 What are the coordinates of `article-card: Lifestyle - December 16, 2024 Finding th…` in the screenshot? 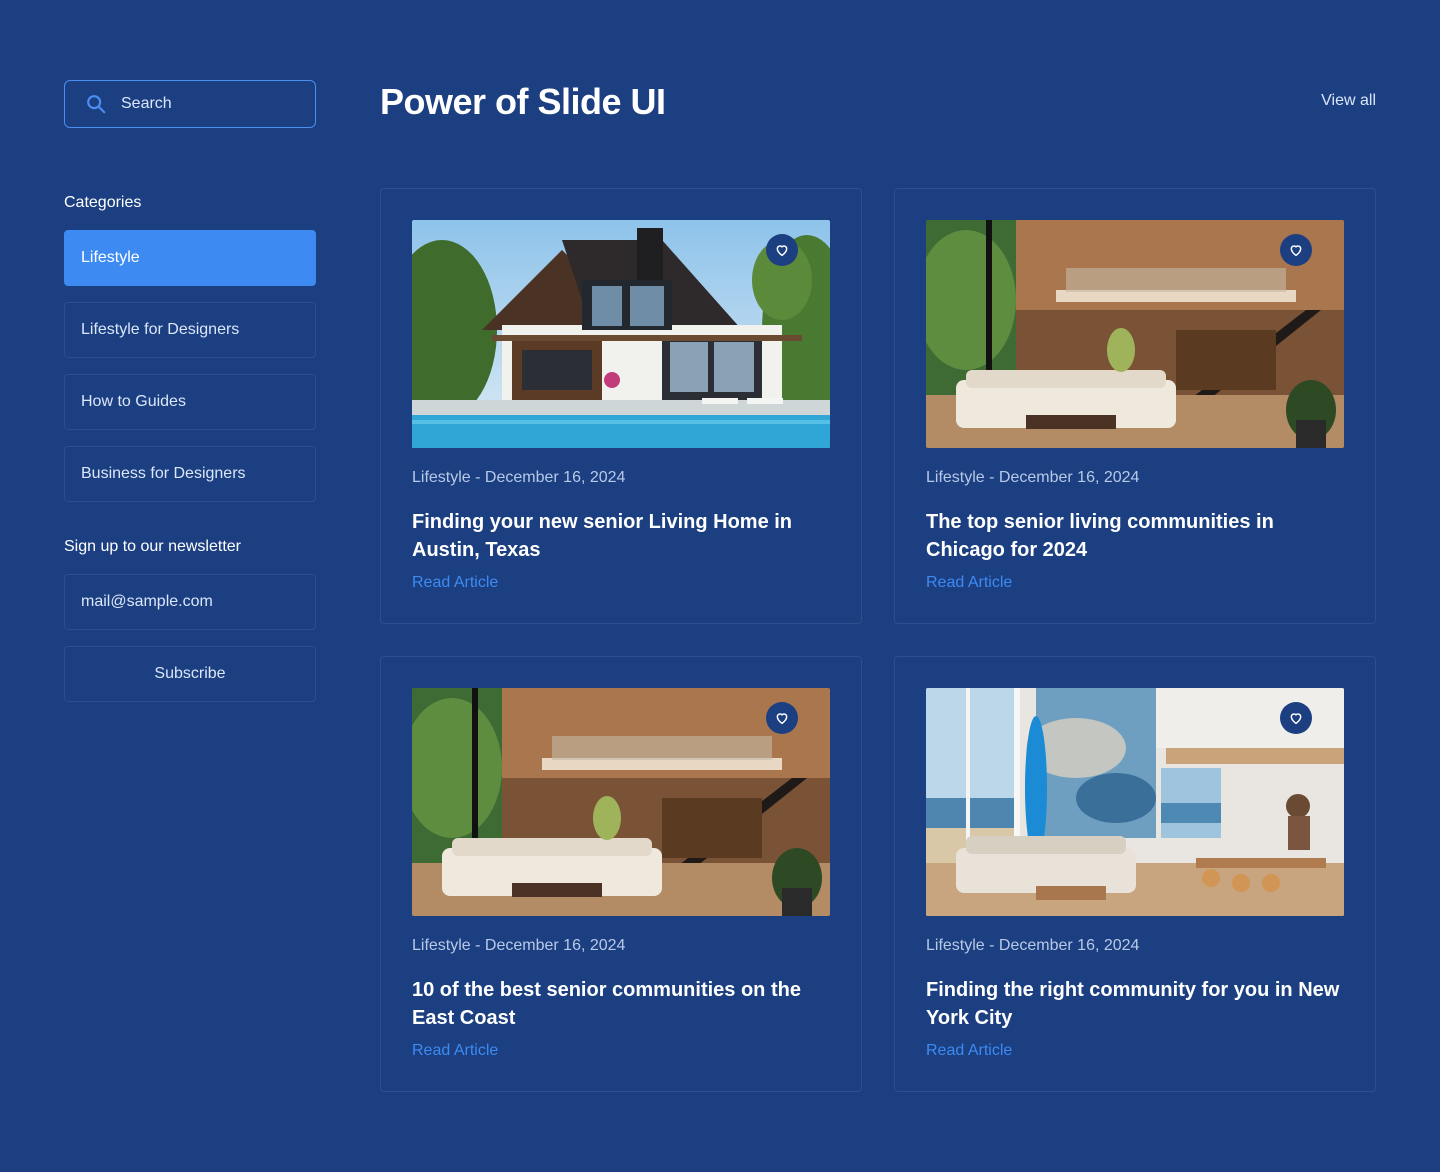 It's located at (1135, 874).